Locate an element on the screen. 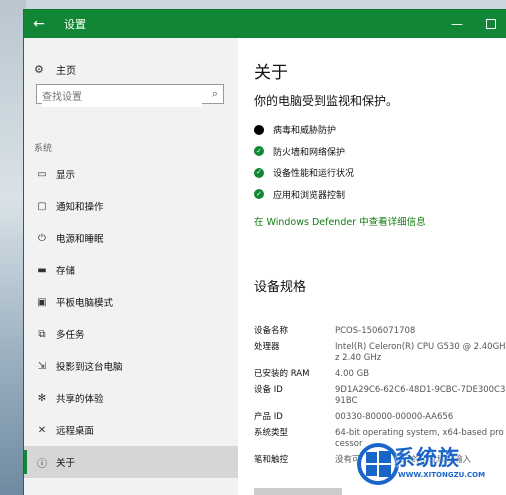 This screenshot has width=506, height=495. search-box: ⌕ is located at coordinates (130, 95).